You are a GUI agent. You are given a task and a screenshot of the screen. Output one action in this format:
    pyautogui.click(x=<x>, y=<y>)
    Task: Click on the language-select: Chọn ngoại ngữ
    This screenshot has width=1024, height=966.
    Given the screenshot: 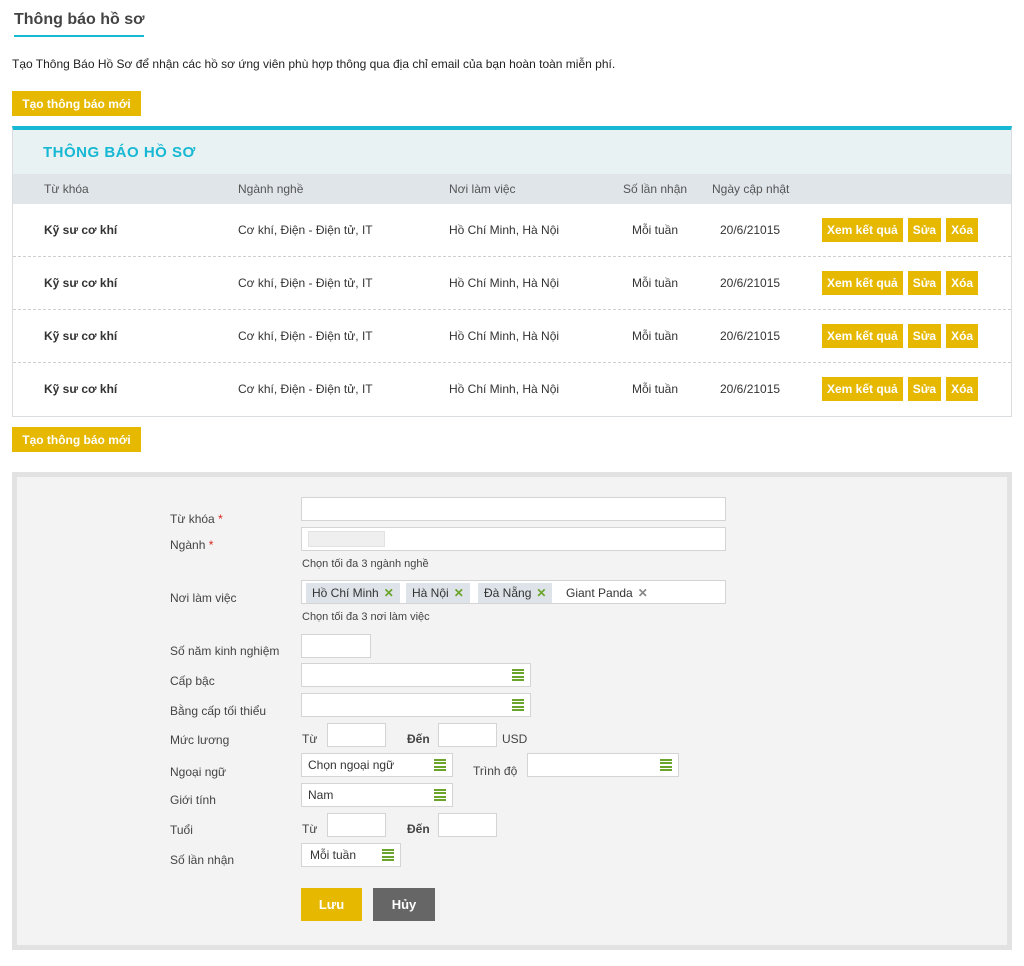 What is the action you would take?
    pyautogui.click(x=377, y=765)
    